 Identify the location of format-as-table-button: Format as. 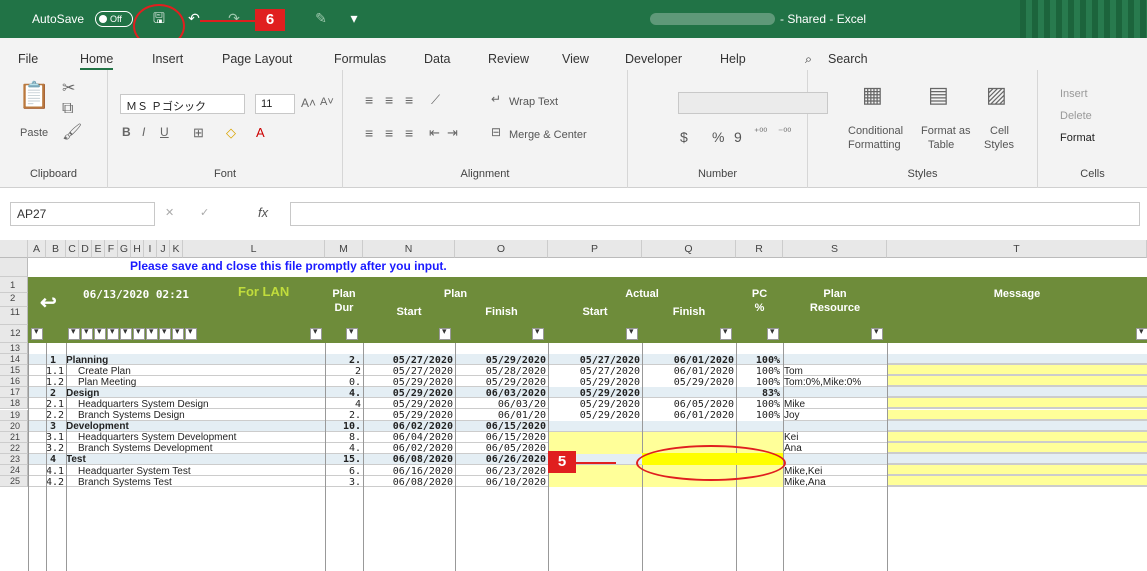
(946, 131).